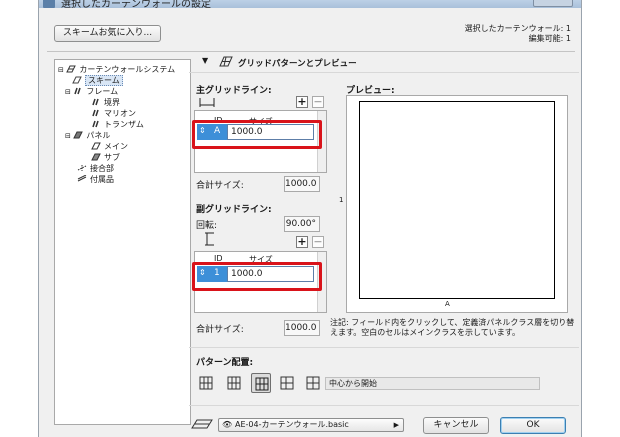 Image resolution: width=620 pixels, height=437 pixels. I want to click on accessory-icon, so click(82, 178).